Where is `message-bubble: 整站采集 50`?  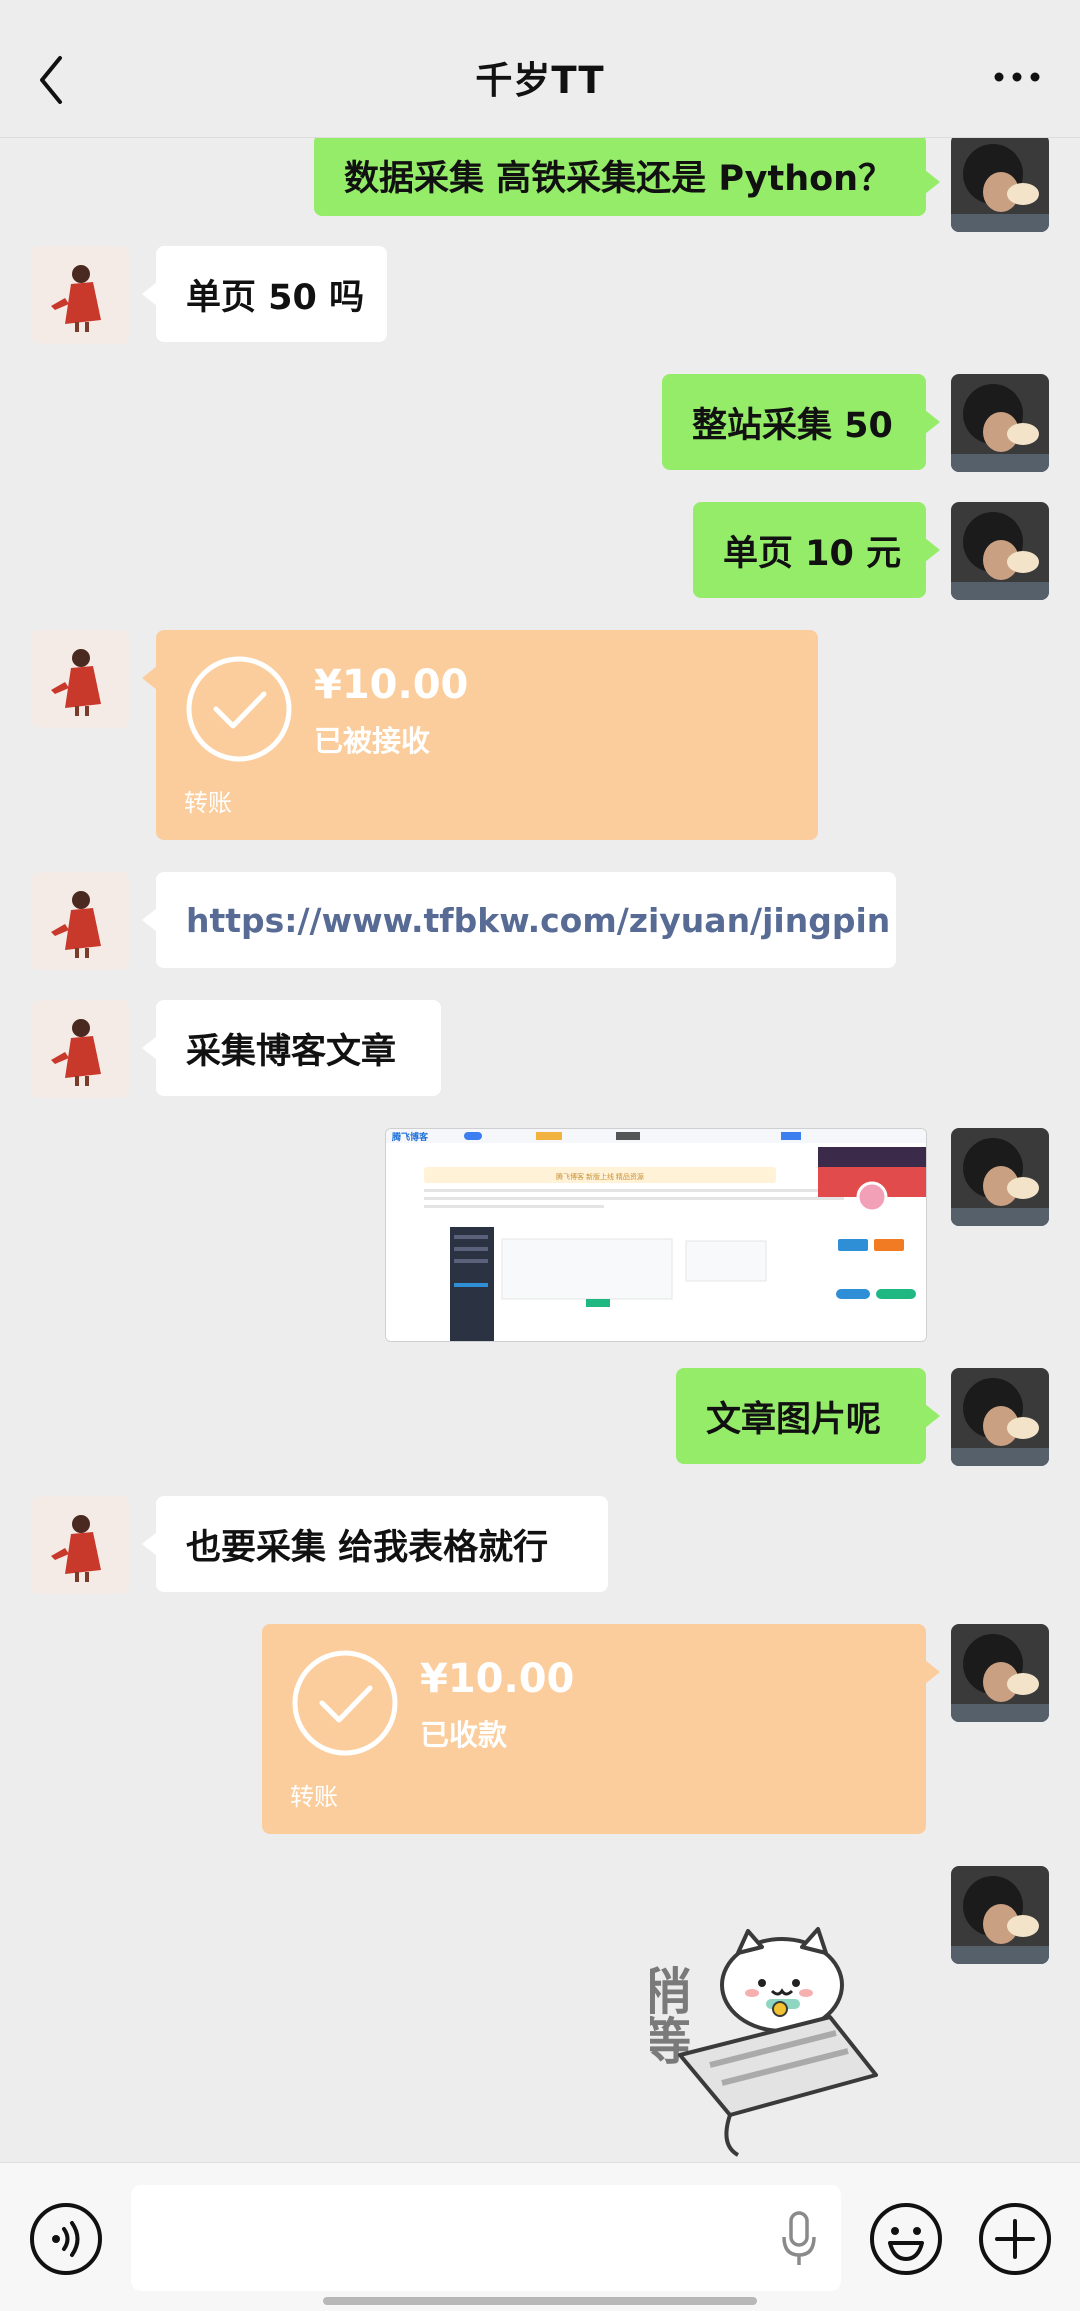 message-bubble: 整站采集 50 is located at coordinates (801, 422).